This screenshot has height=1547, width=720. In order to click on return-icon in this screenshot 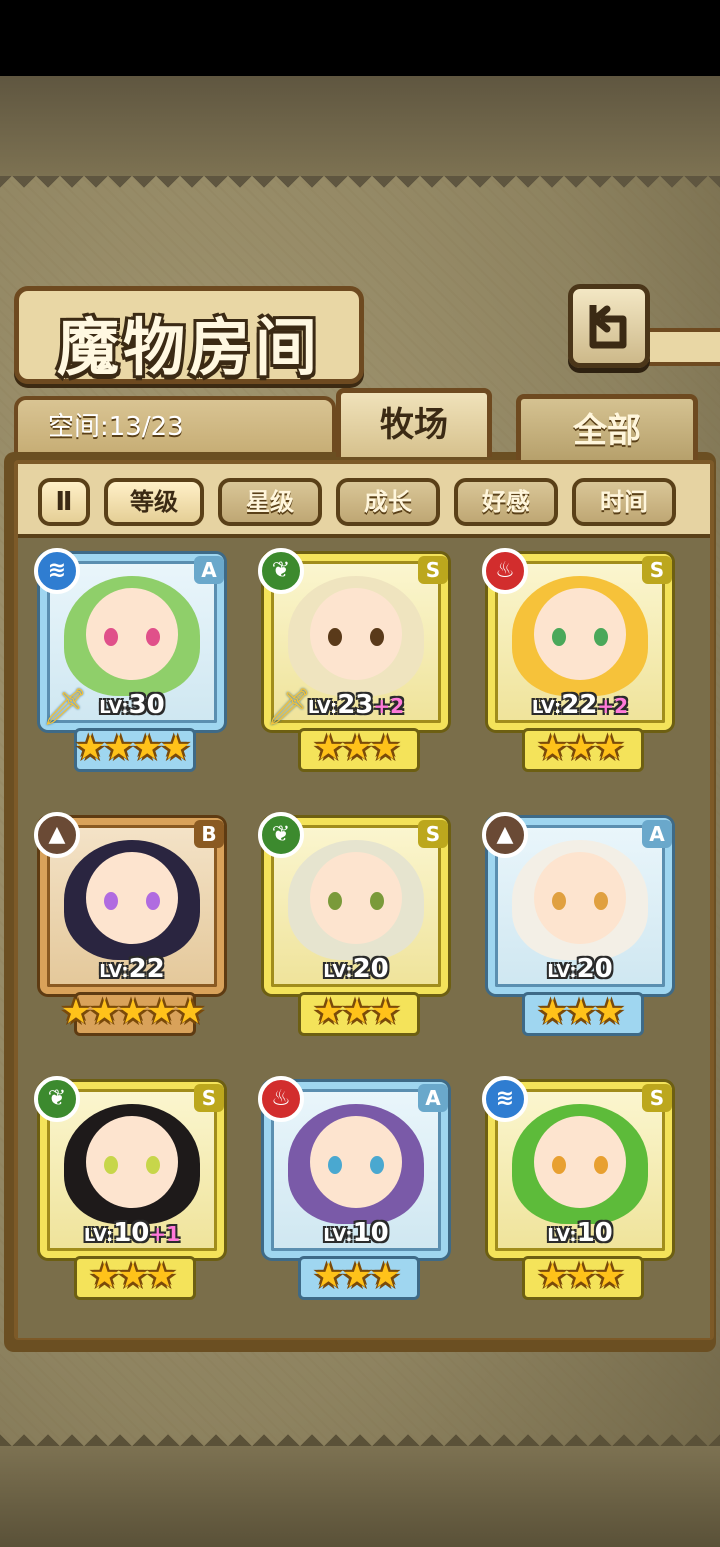, I will do `click(608, 327)`.